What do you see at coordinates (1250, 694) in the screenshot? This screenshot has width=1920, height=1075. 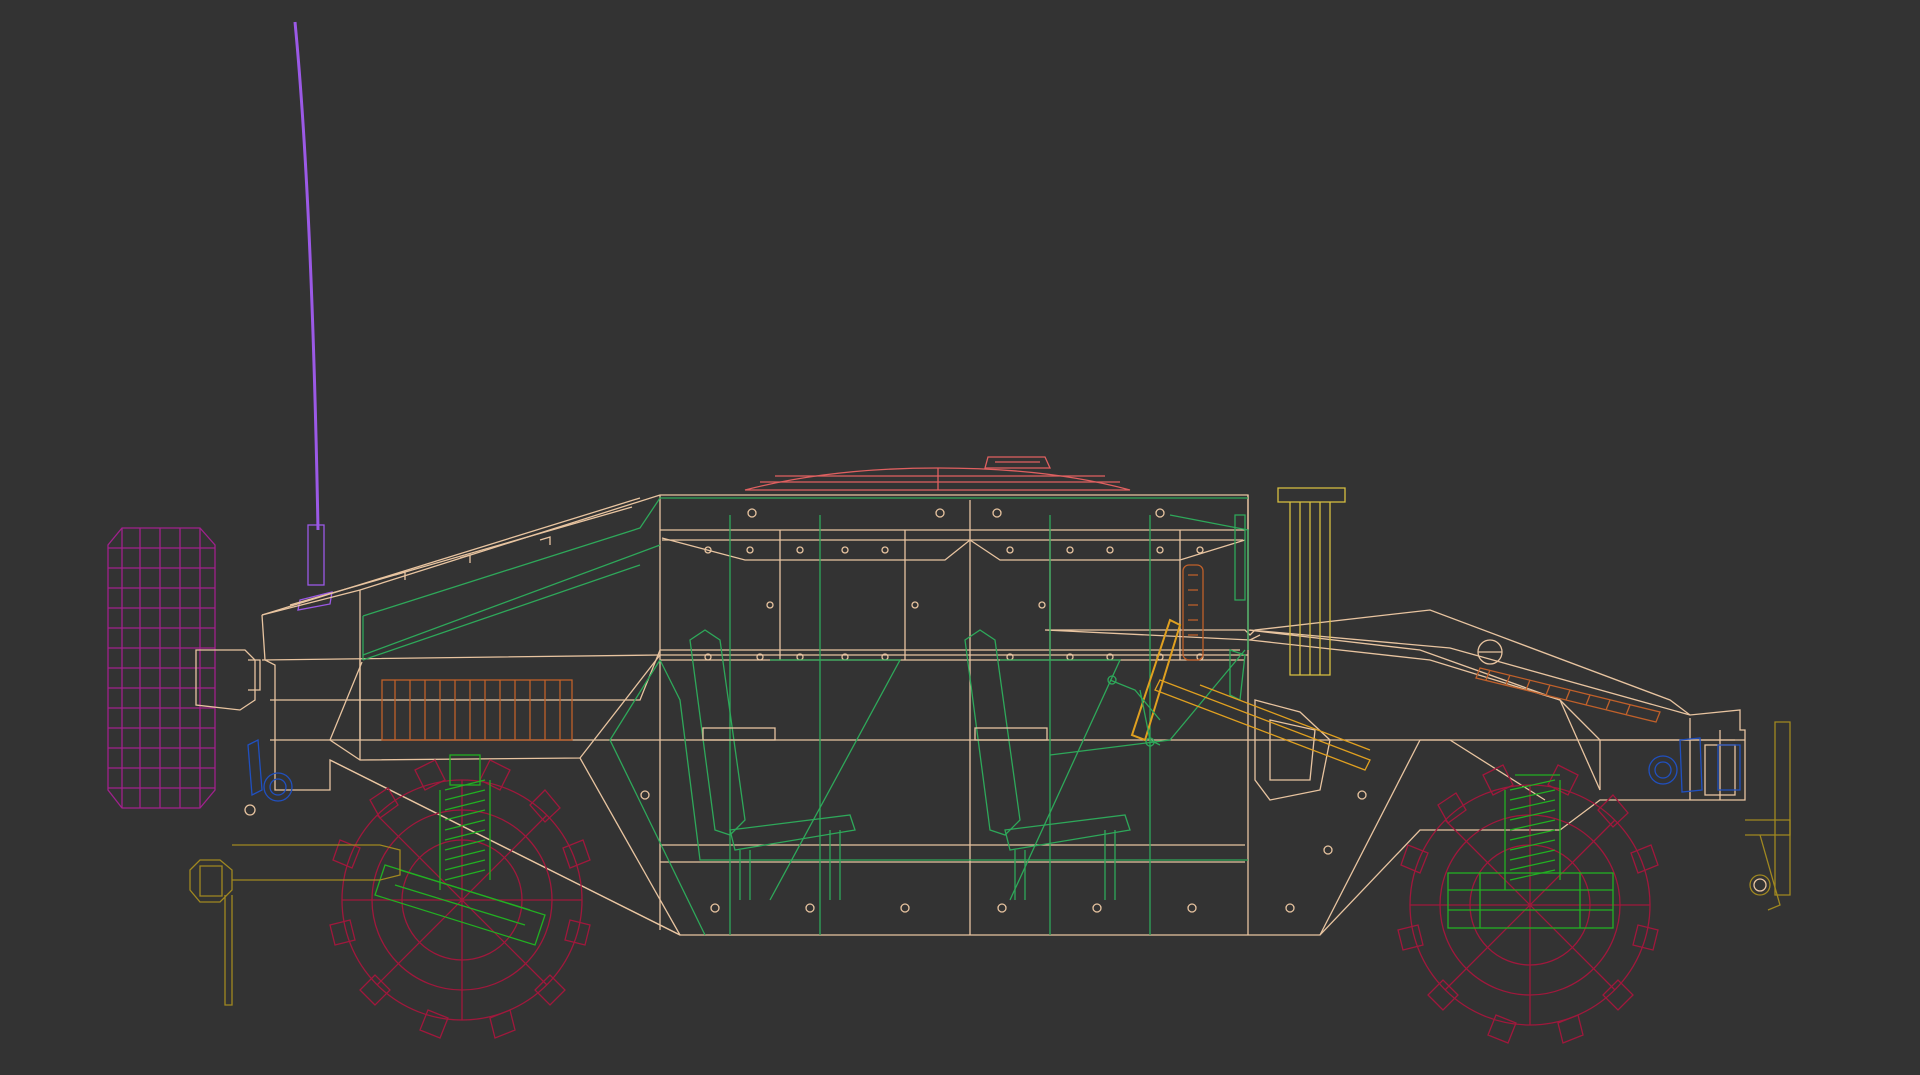 I see `steering-assembly` at bounding box center [1250, 694].